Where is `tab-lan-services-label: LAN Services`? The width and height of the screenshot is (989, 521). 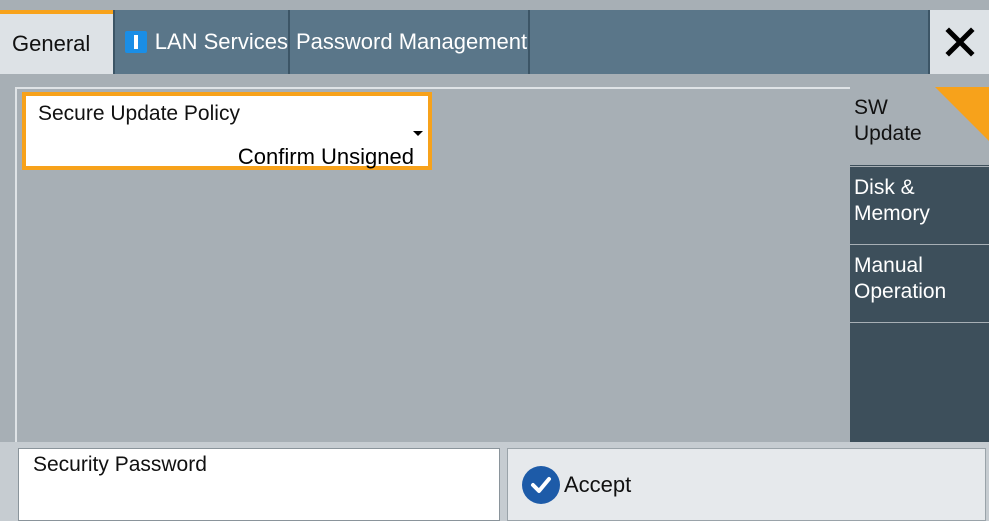
tab-lan-services-label: LAN Services is located at coordinates (221, 41).